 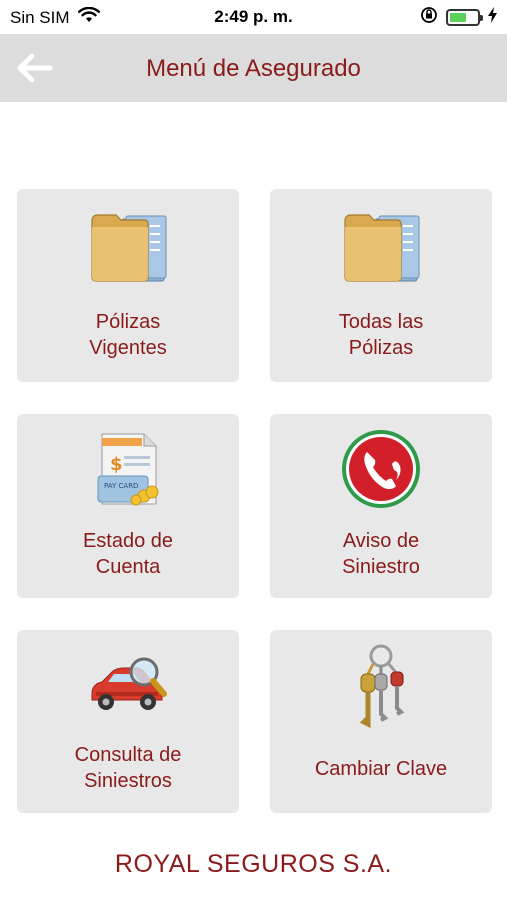 What do you see at coordinates (128, 285) in the screenshot?
I see `tile-polizas-vigentes: Pólizas Vigentes` at bounding box center [128, 285].